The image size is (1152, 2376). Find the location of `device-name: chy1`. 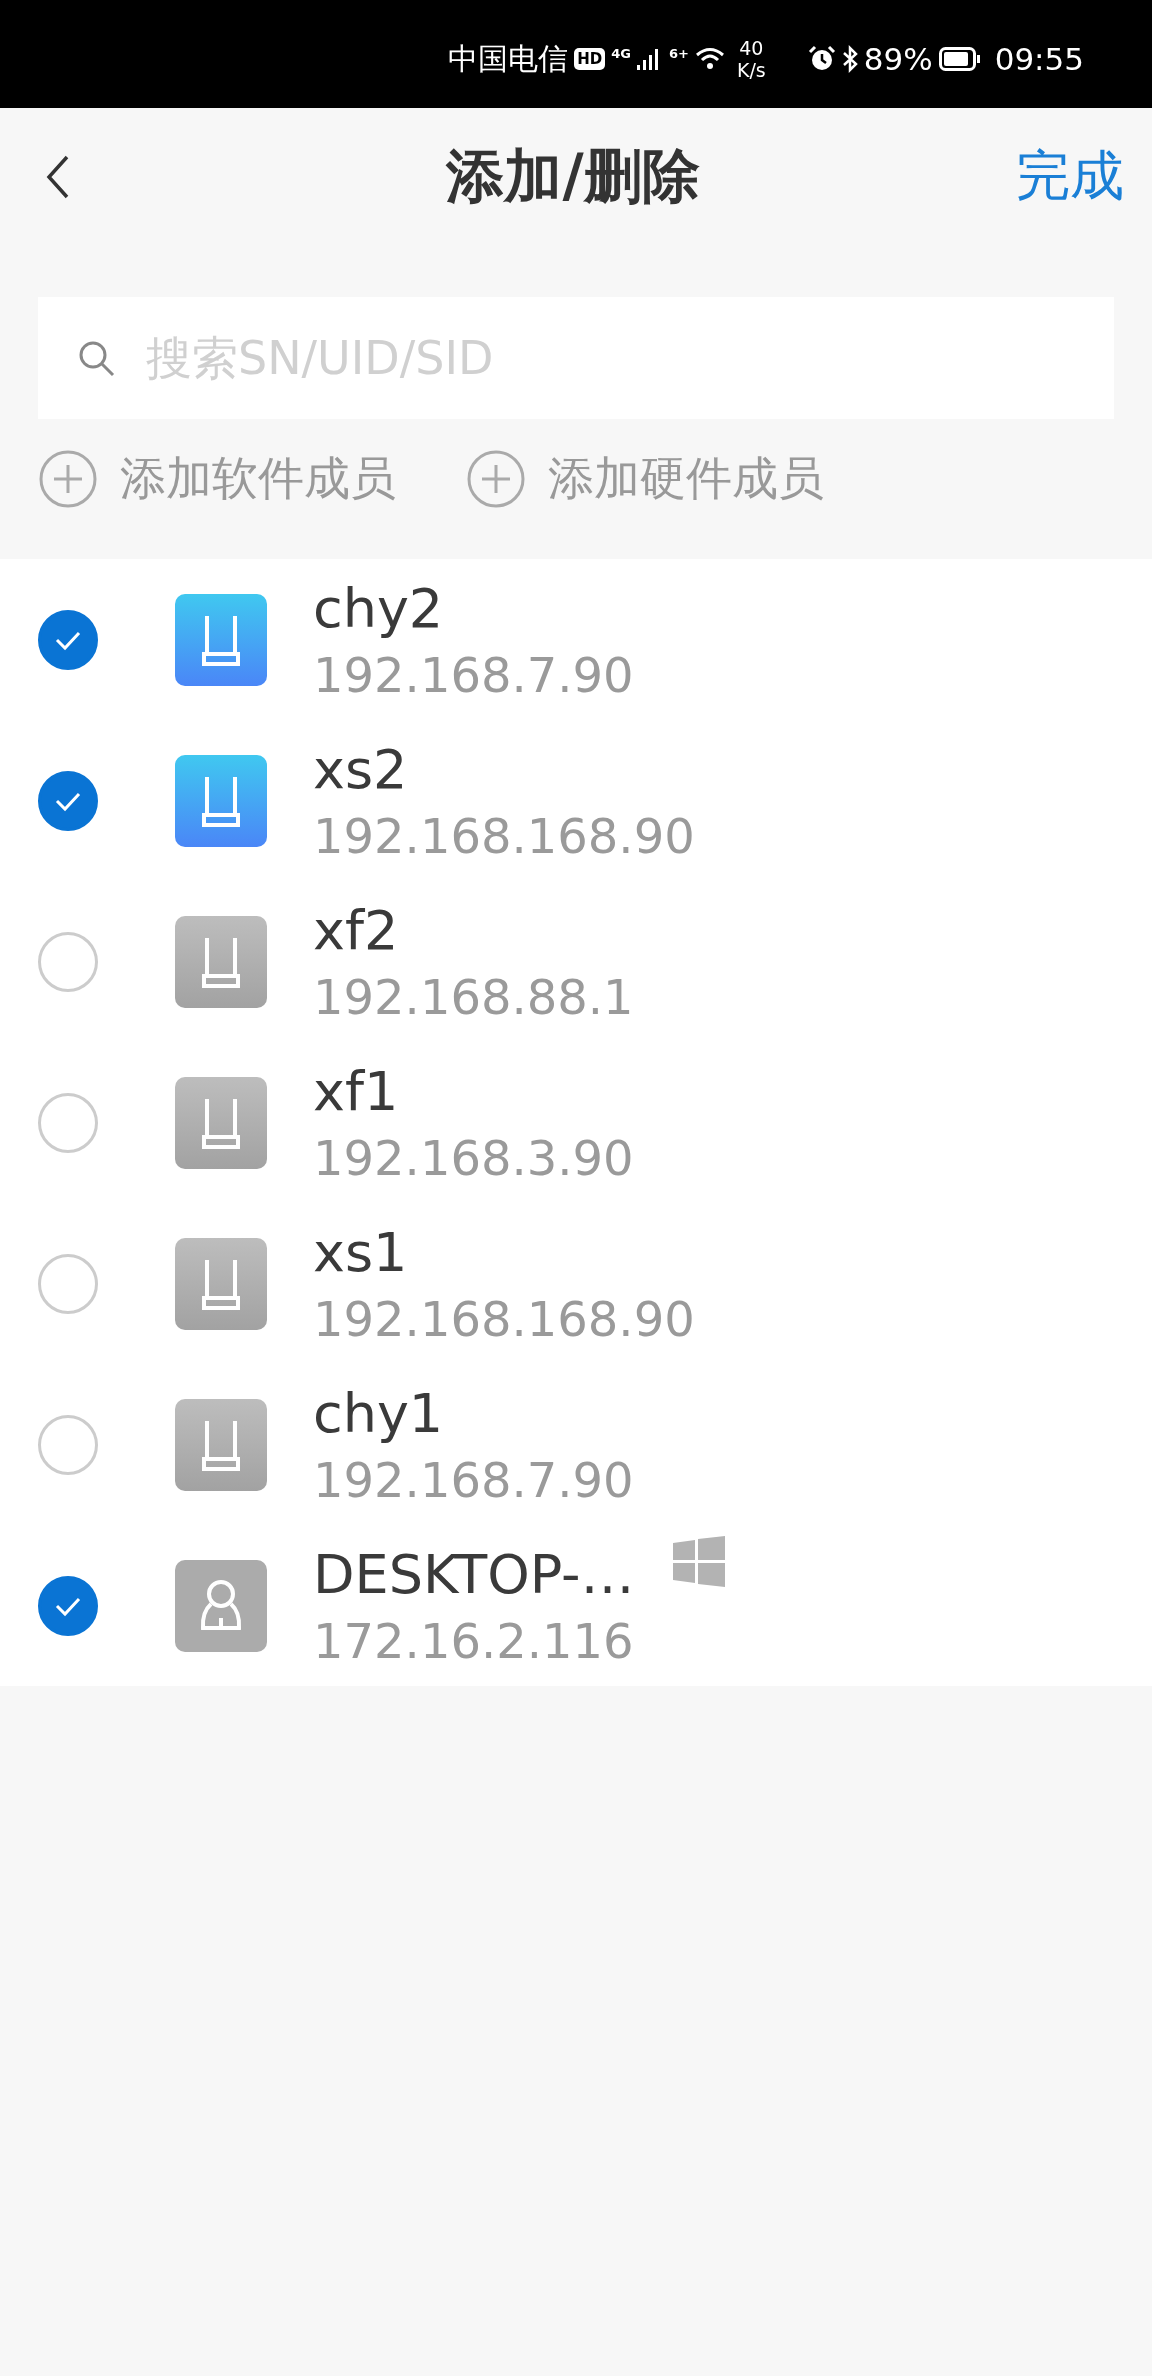

device-name: chy1 is located at coordinates (378, 1413).